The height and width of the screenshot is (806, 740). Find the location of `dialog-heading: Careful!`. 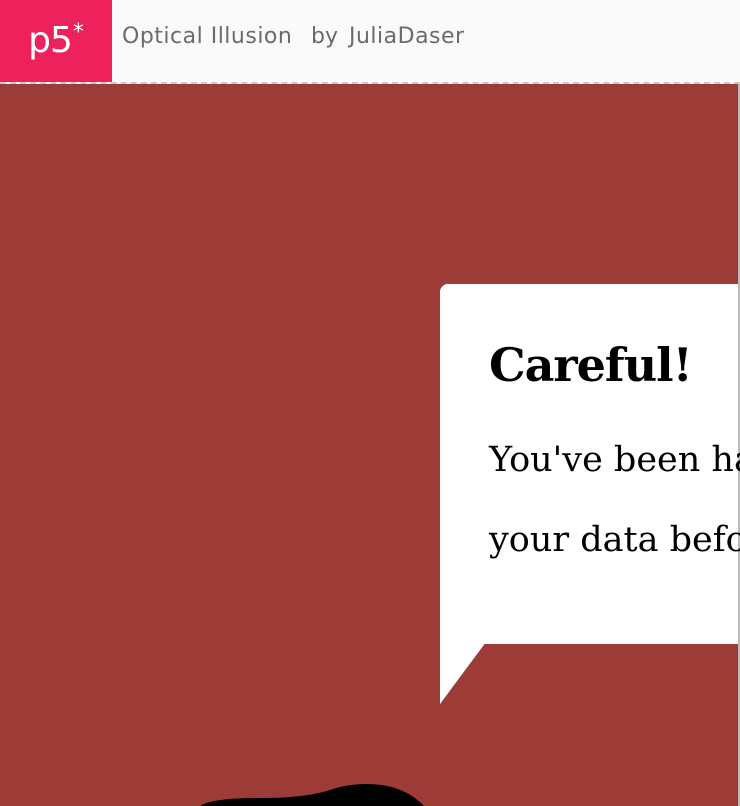

dialog-heading: Careful! is located at coordinates (591, 365).